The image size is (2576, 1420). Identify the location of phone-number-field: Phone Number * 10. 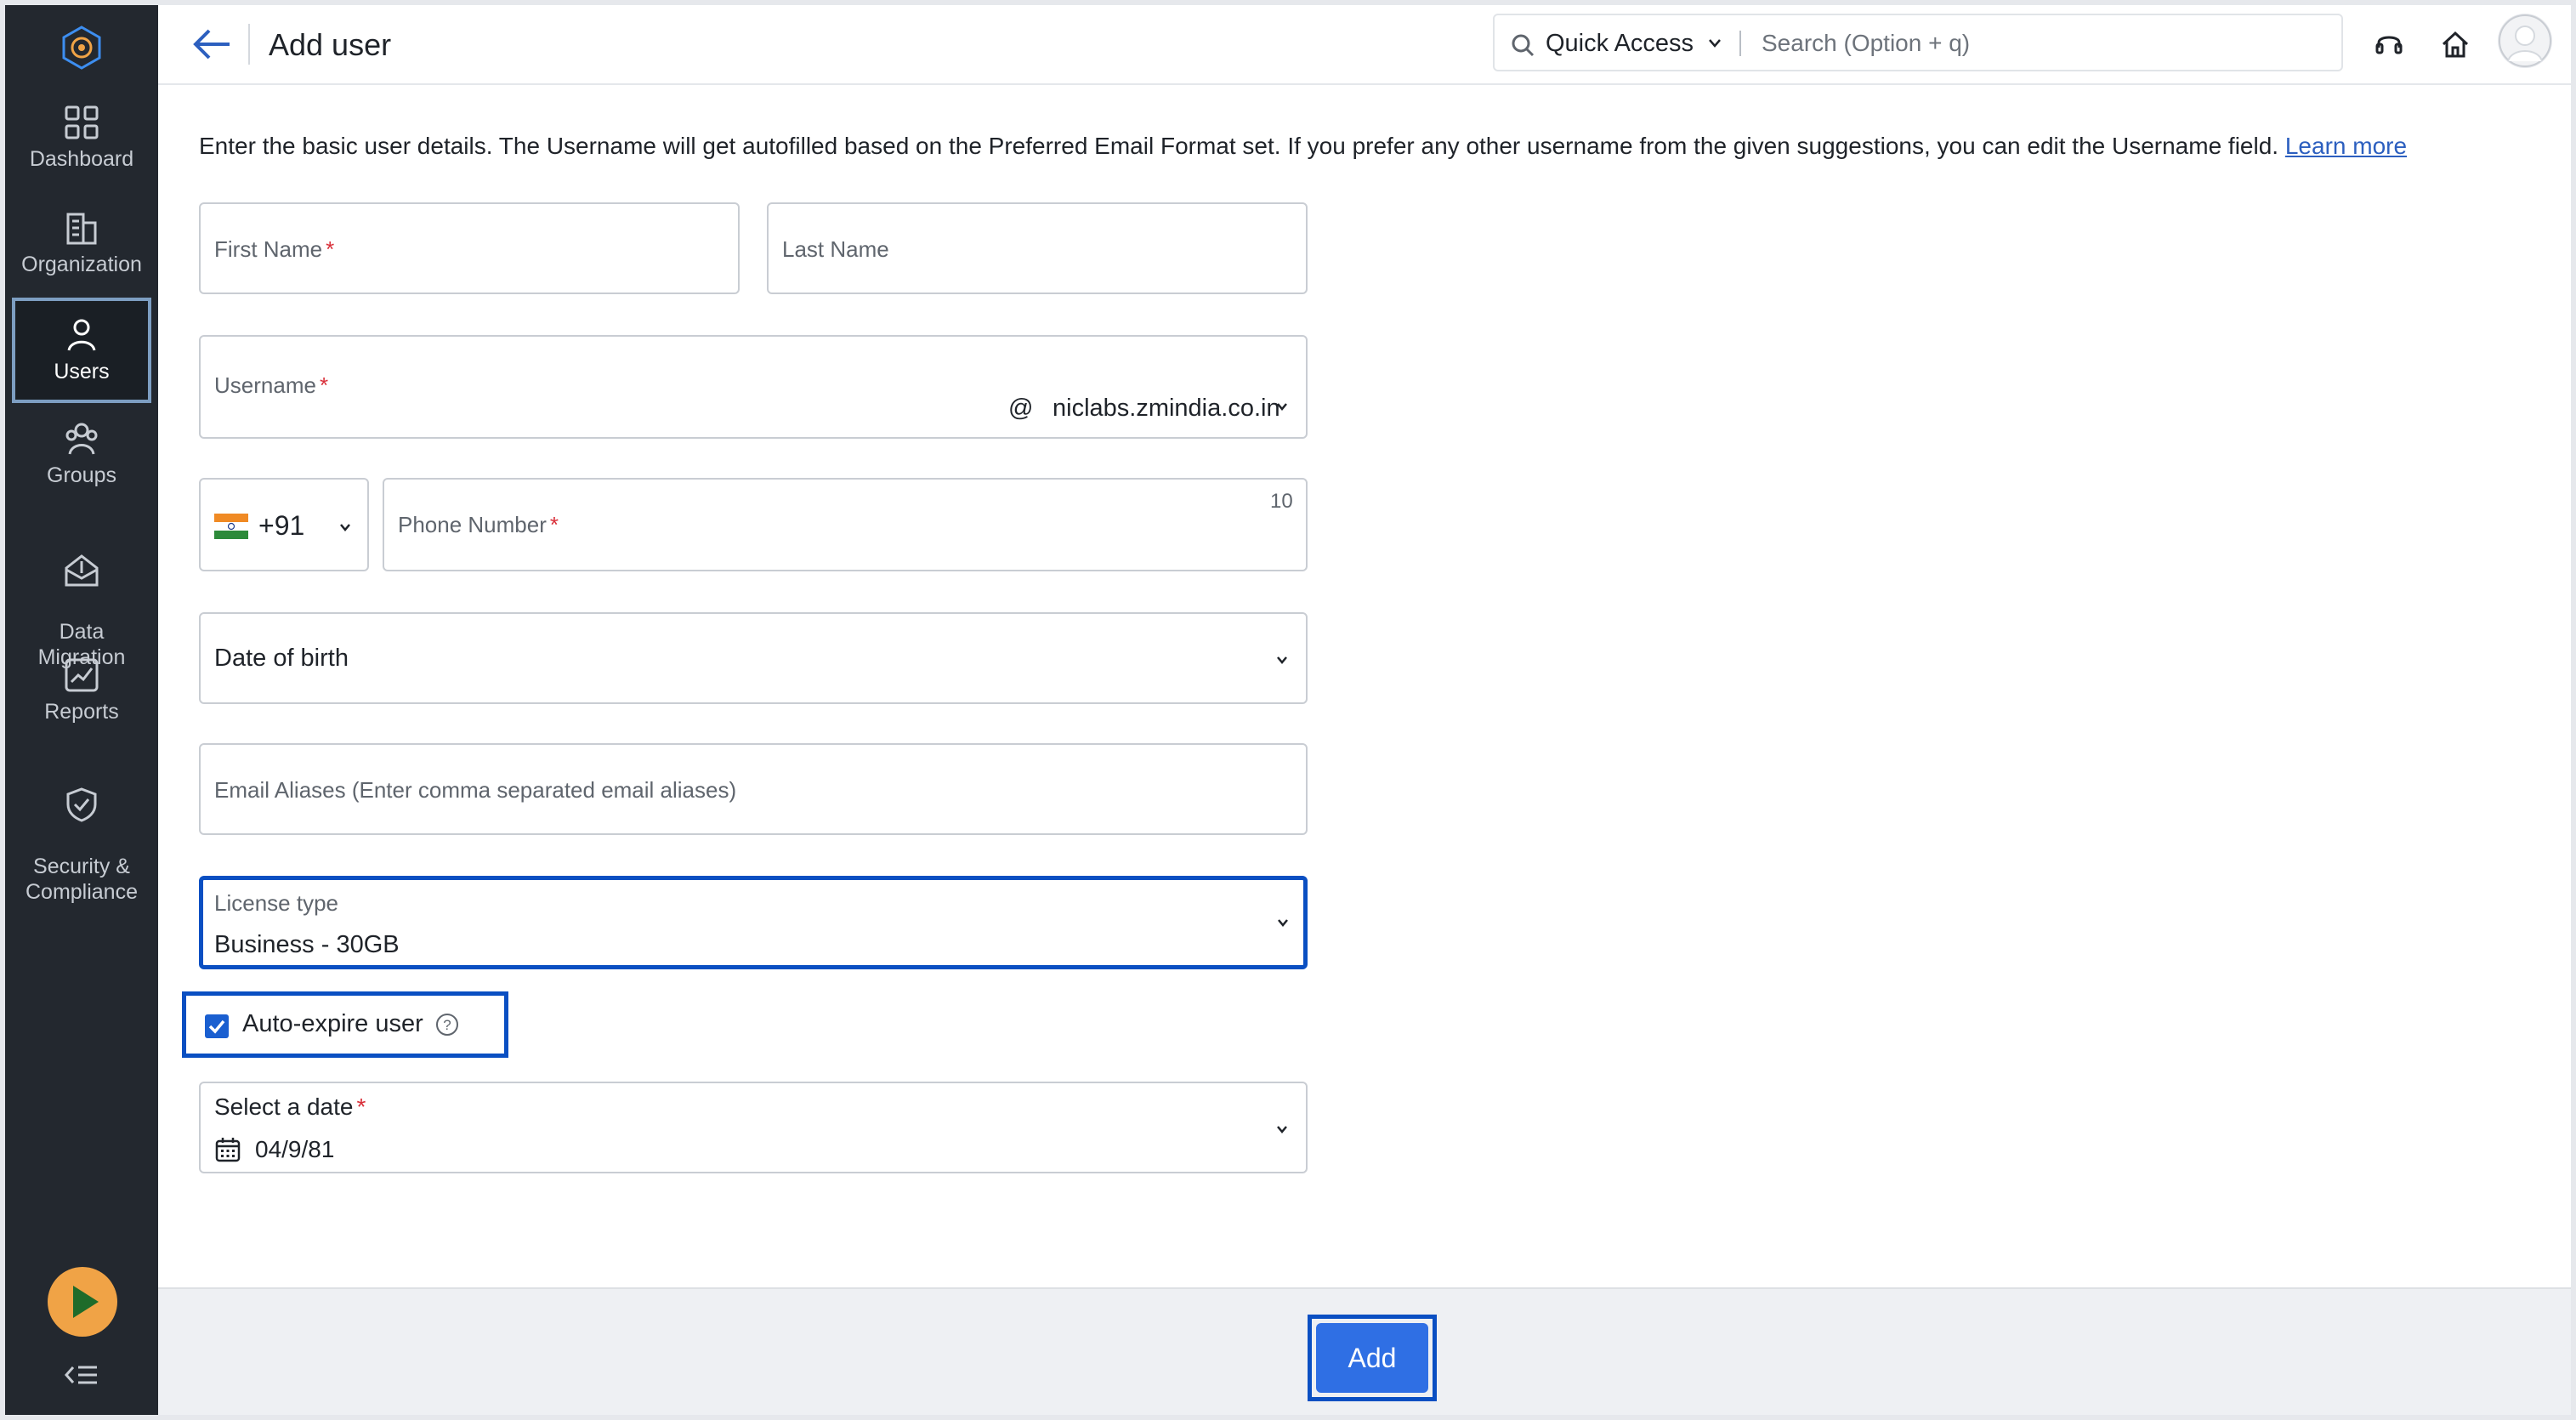
(846, 524).